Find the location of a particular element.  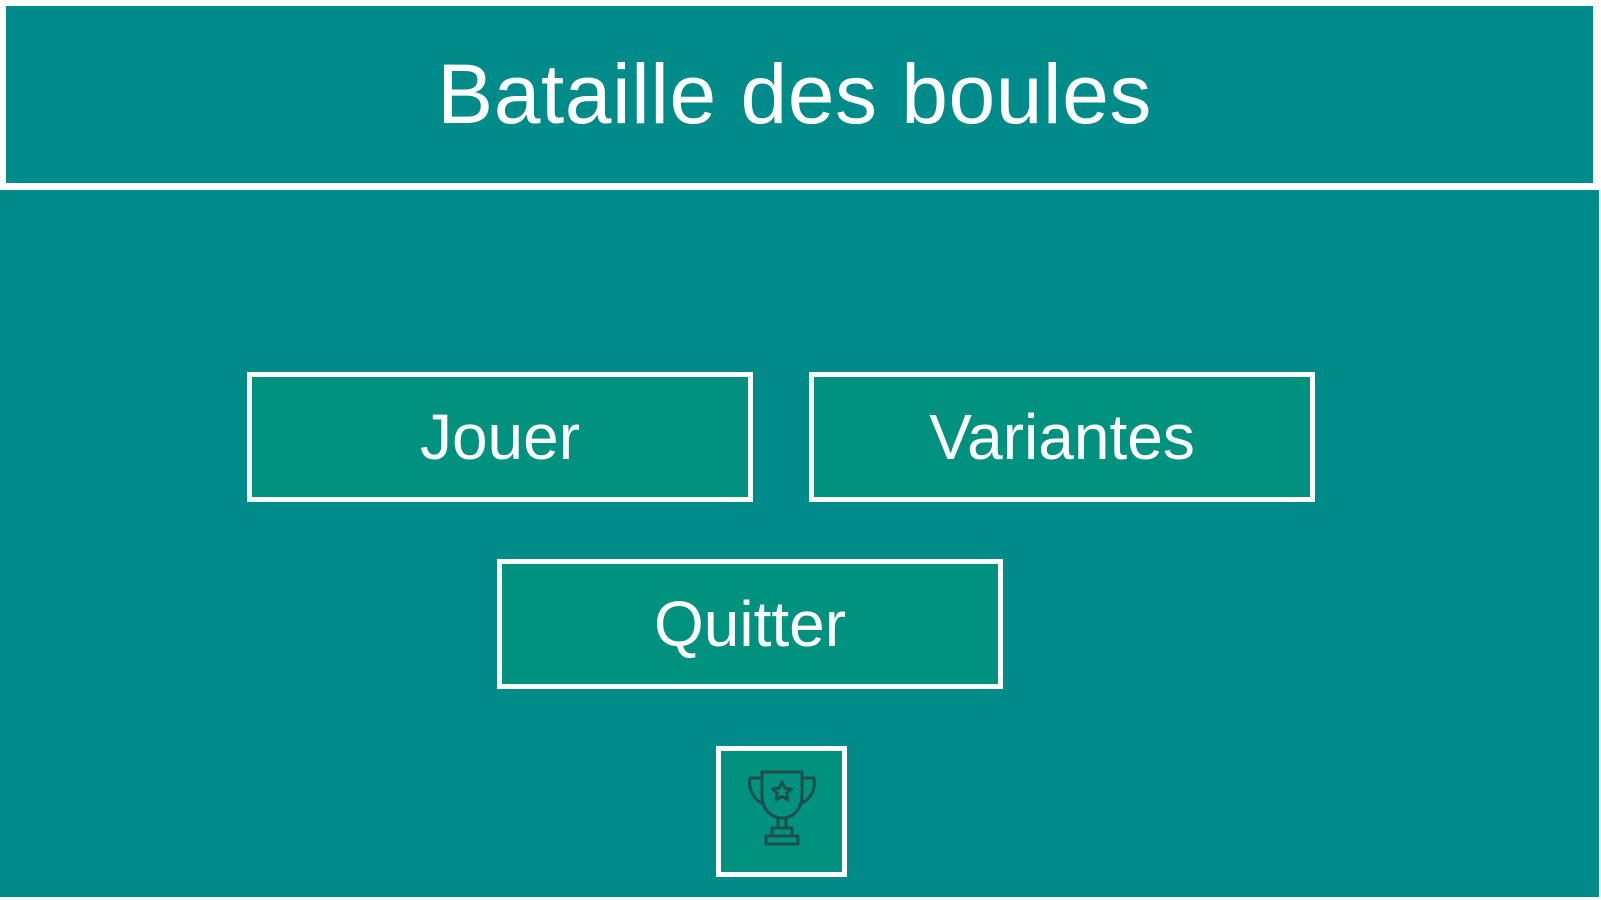

variants-button: Variantes is located at coordinates (1062, 437).